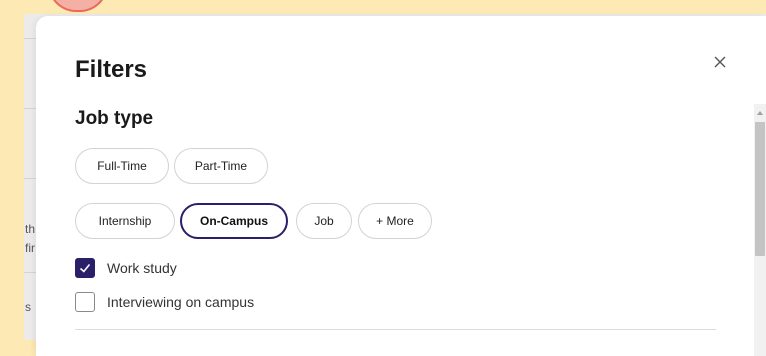 The width and height of the screenshot is (766, 356). I want to click on interviewing-on-campus-option: Interviewing on campus, so click(164, 302).